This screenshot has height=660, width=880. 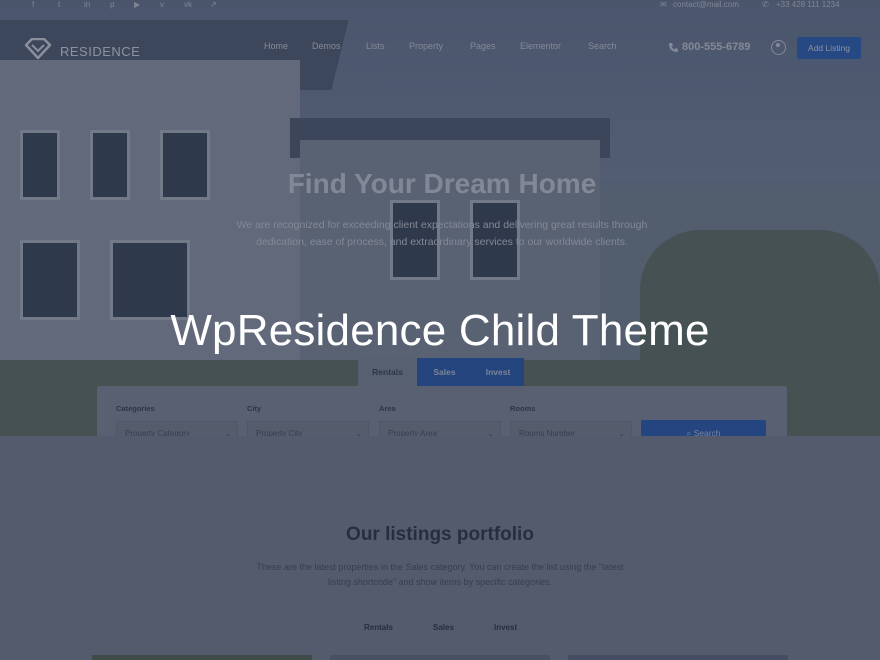 What do you see at coordinates (440, 330) in the screenshot?
I see `overlay-caption: WpResidence Child Theme` at bounding box center [440, 330].